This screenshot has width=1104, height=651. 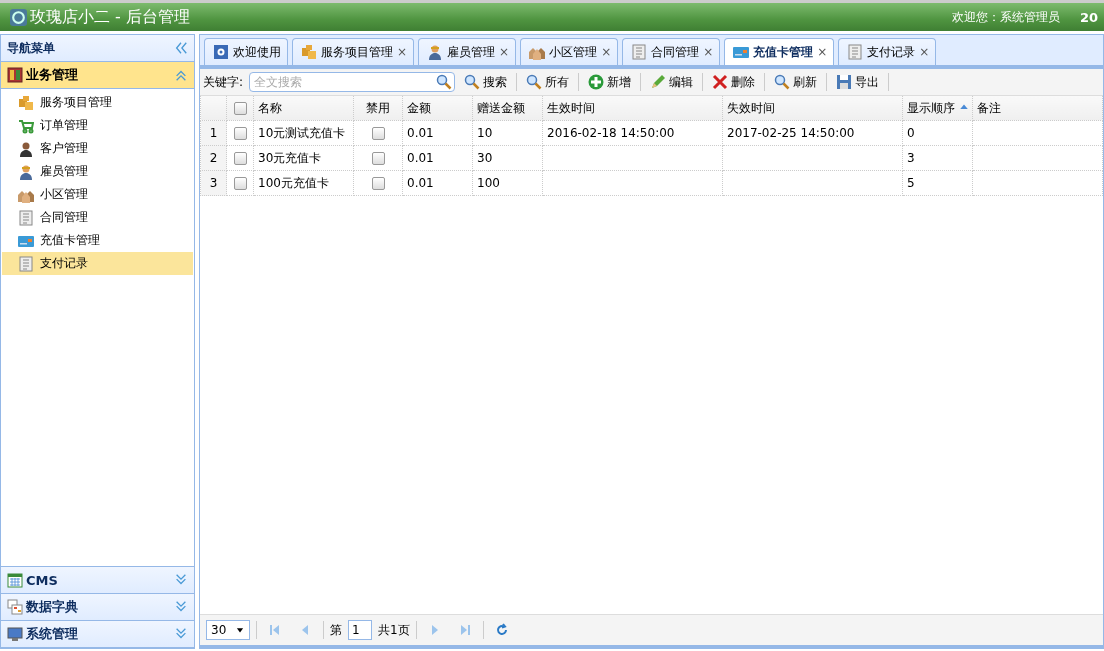 What do you see at coordinates (734, 82) in the screenshot?
I see `toolbar-button: 删除` at bounding box center [734, 82].